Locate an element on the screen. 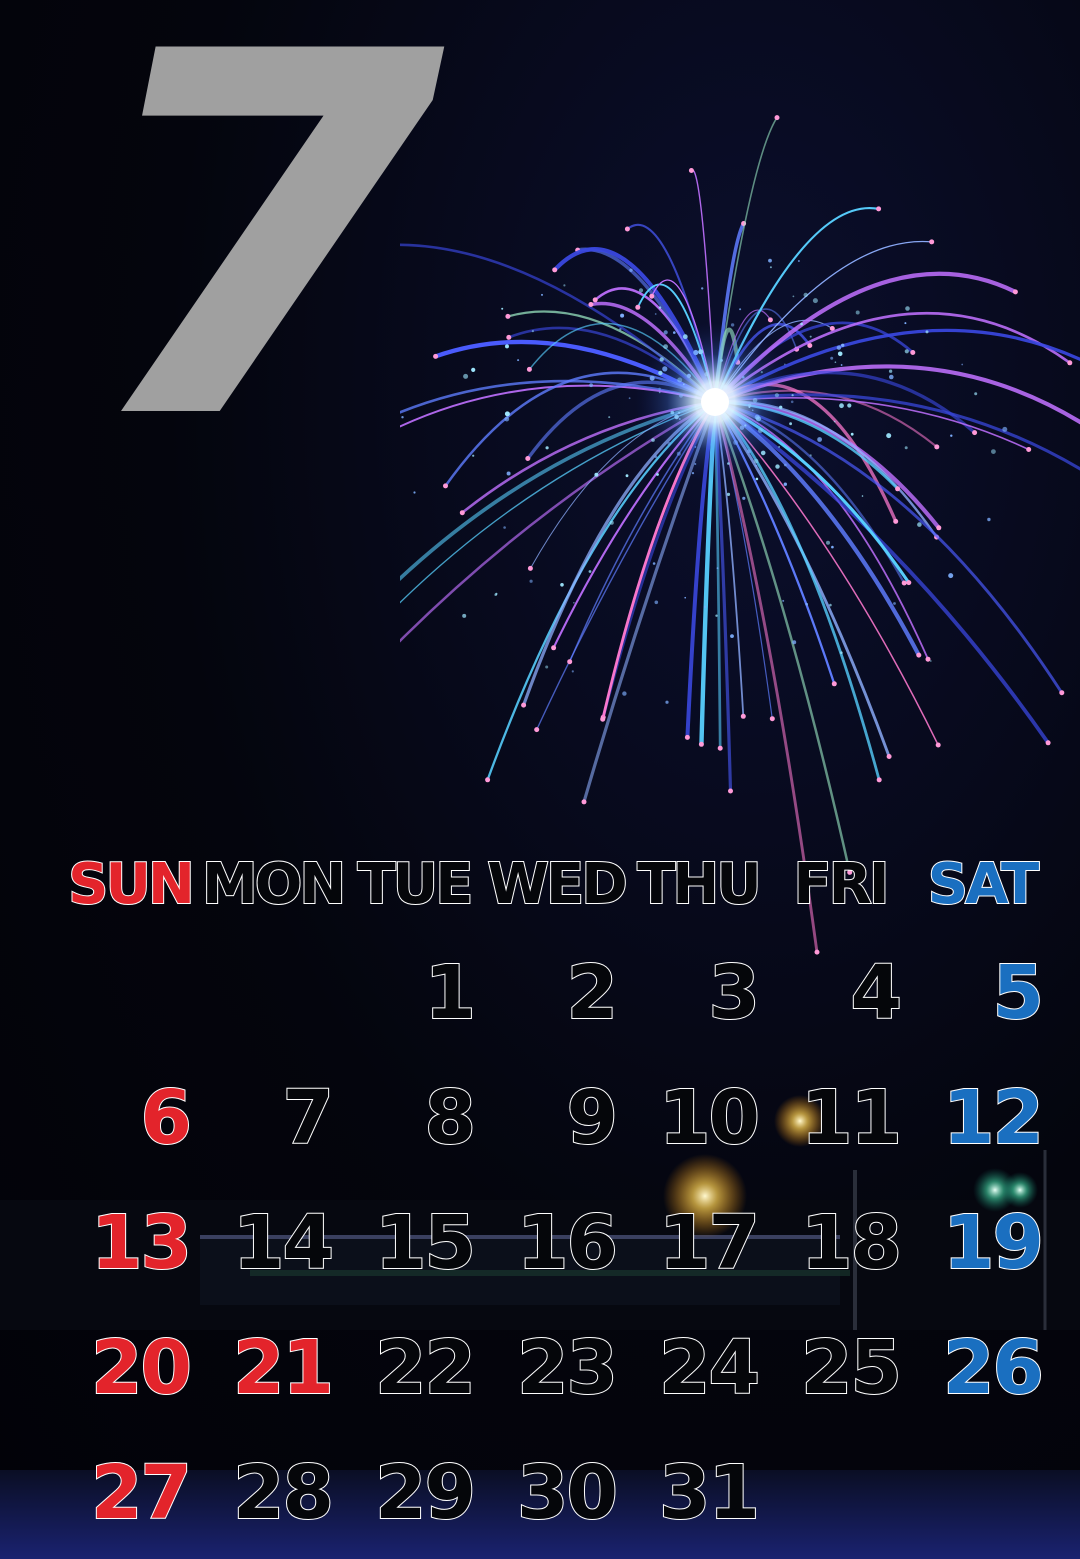 The image size is (1080, 1559). day-25: 25 is located at coordinates (851, 1368).